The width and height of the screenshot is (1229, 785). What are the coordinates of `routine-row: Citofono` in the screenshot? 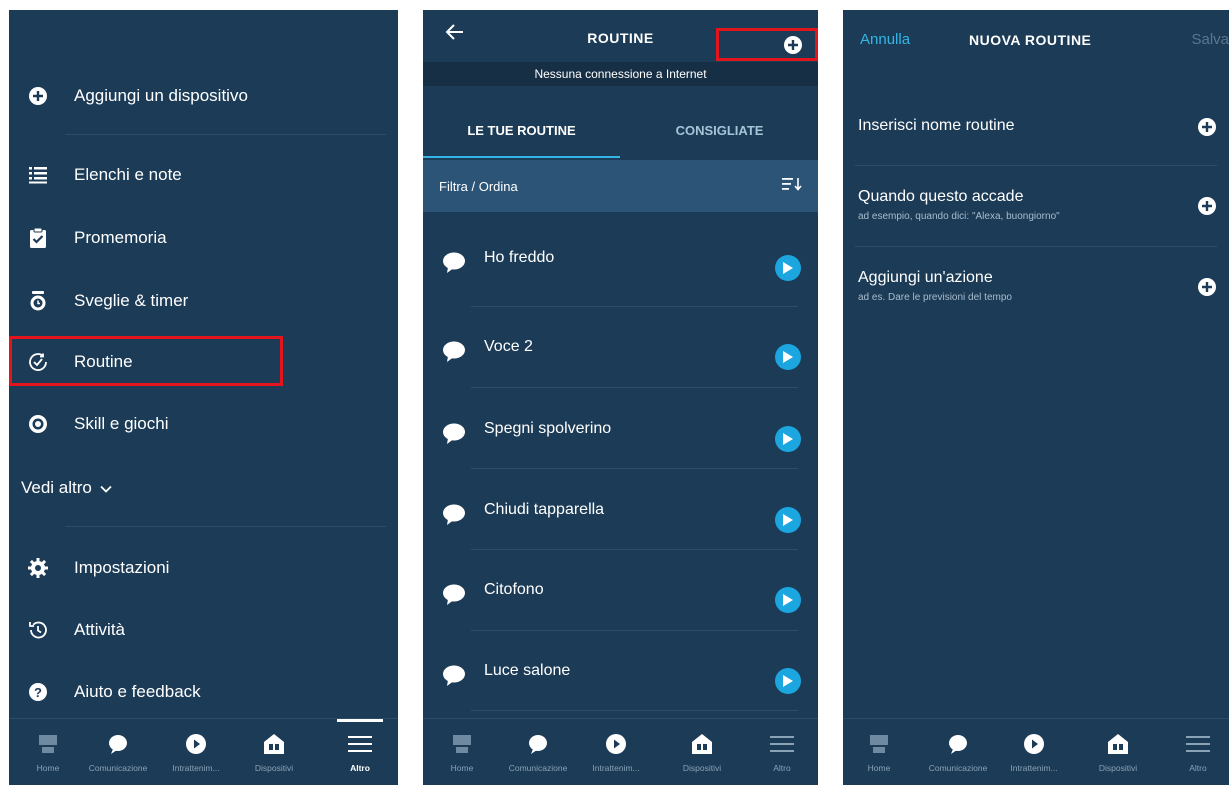 It's located at (620, 596).